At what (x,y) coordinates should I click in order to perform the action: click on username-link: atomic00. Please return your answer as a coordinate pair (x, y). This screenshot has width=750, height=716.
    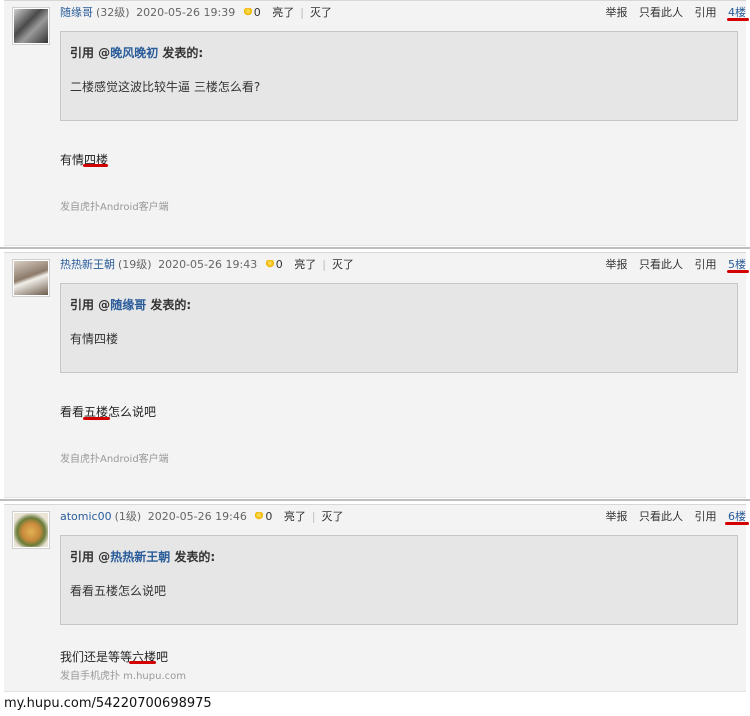
    Looking at the image, I should click on (86, 516).